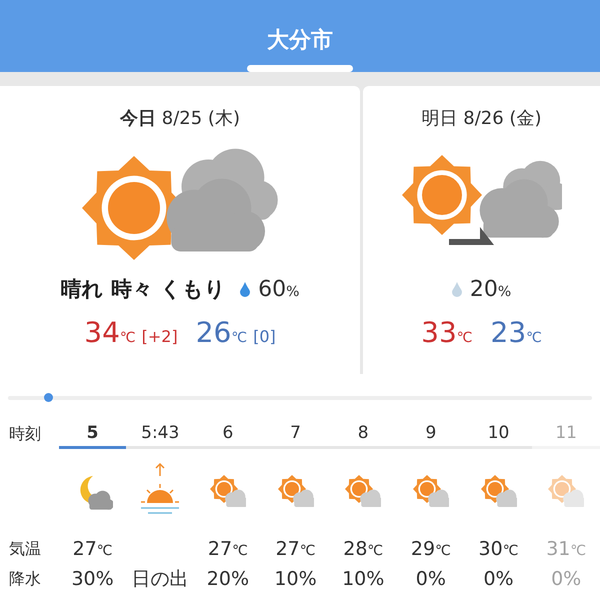  What do you see at coordinates (491, 289) in the screenshot?
I see `rain-chance: 20%` at bounding box center [491, 289].